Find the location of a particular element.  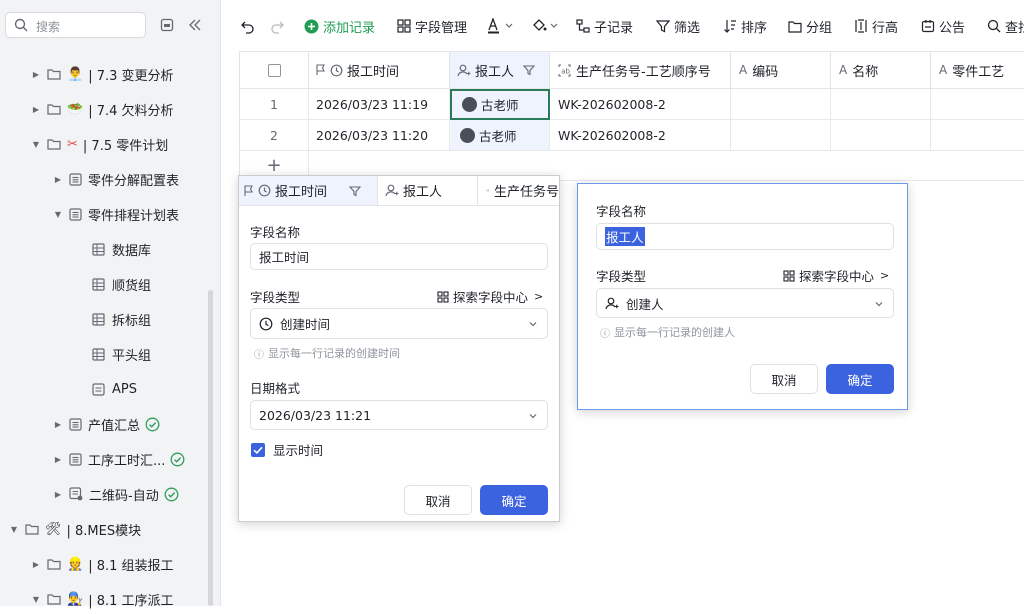

select-all-checkbox is located at coordinates (274, 70).